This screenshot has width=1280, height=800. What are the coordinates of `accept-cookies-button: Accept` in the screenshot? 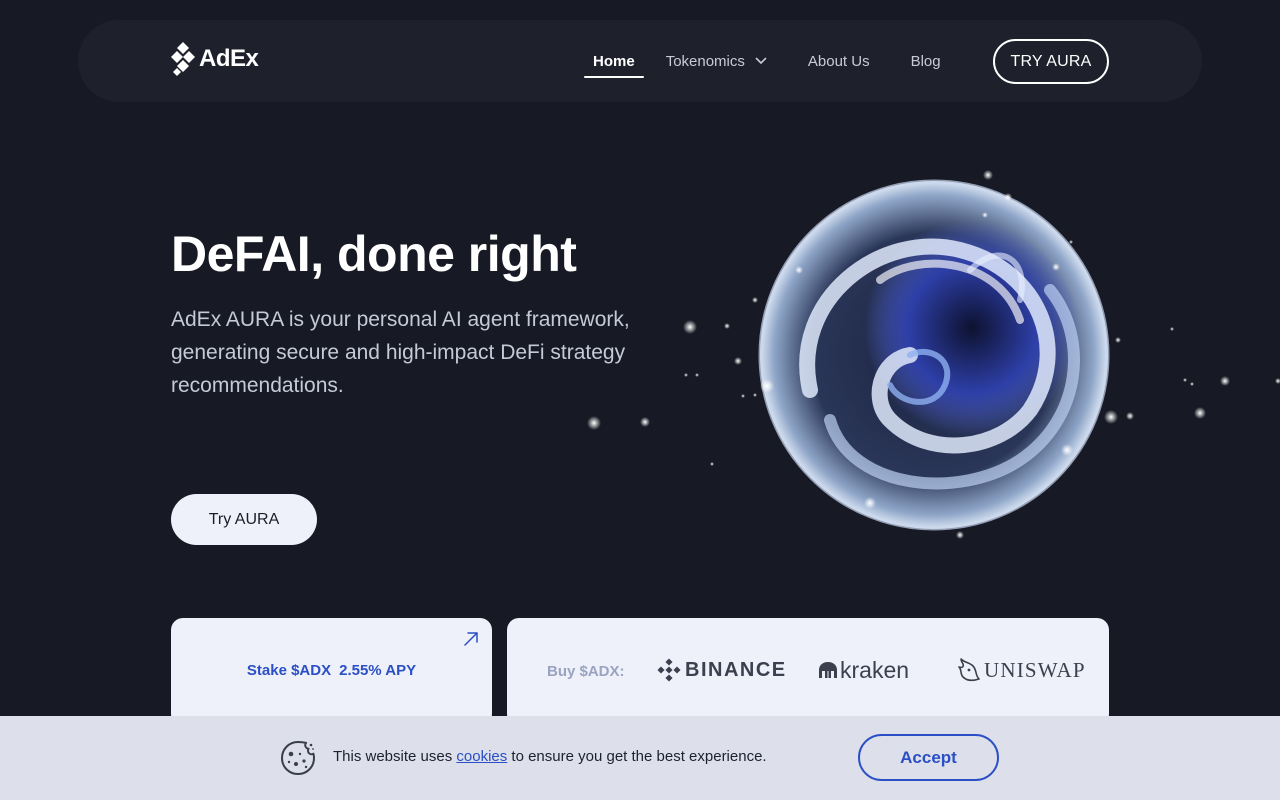 It's located at (928, 757).